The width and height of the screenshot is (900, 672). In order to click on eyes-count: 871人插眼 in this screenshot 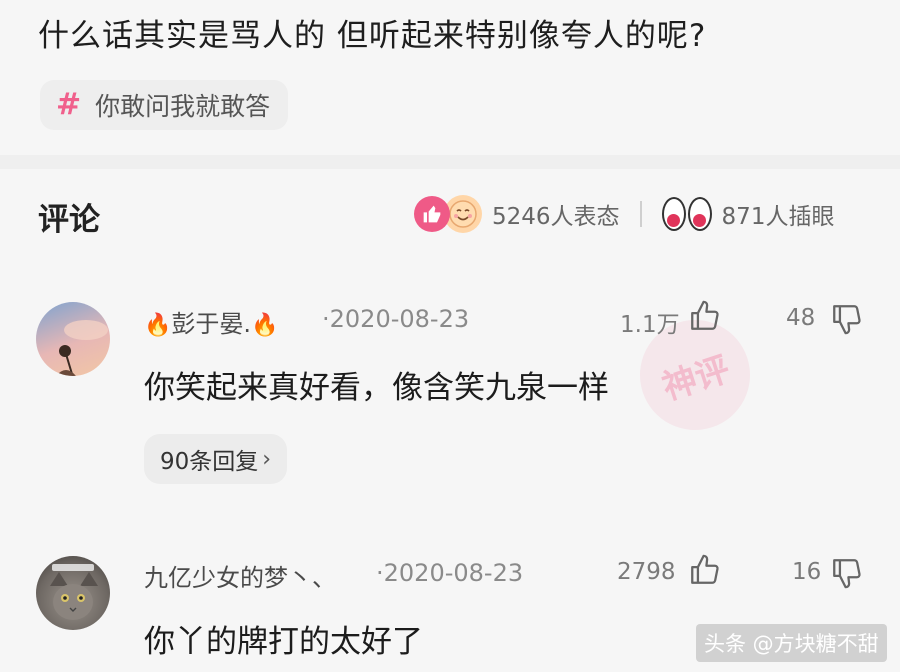, I will do `click(778, 217)`.